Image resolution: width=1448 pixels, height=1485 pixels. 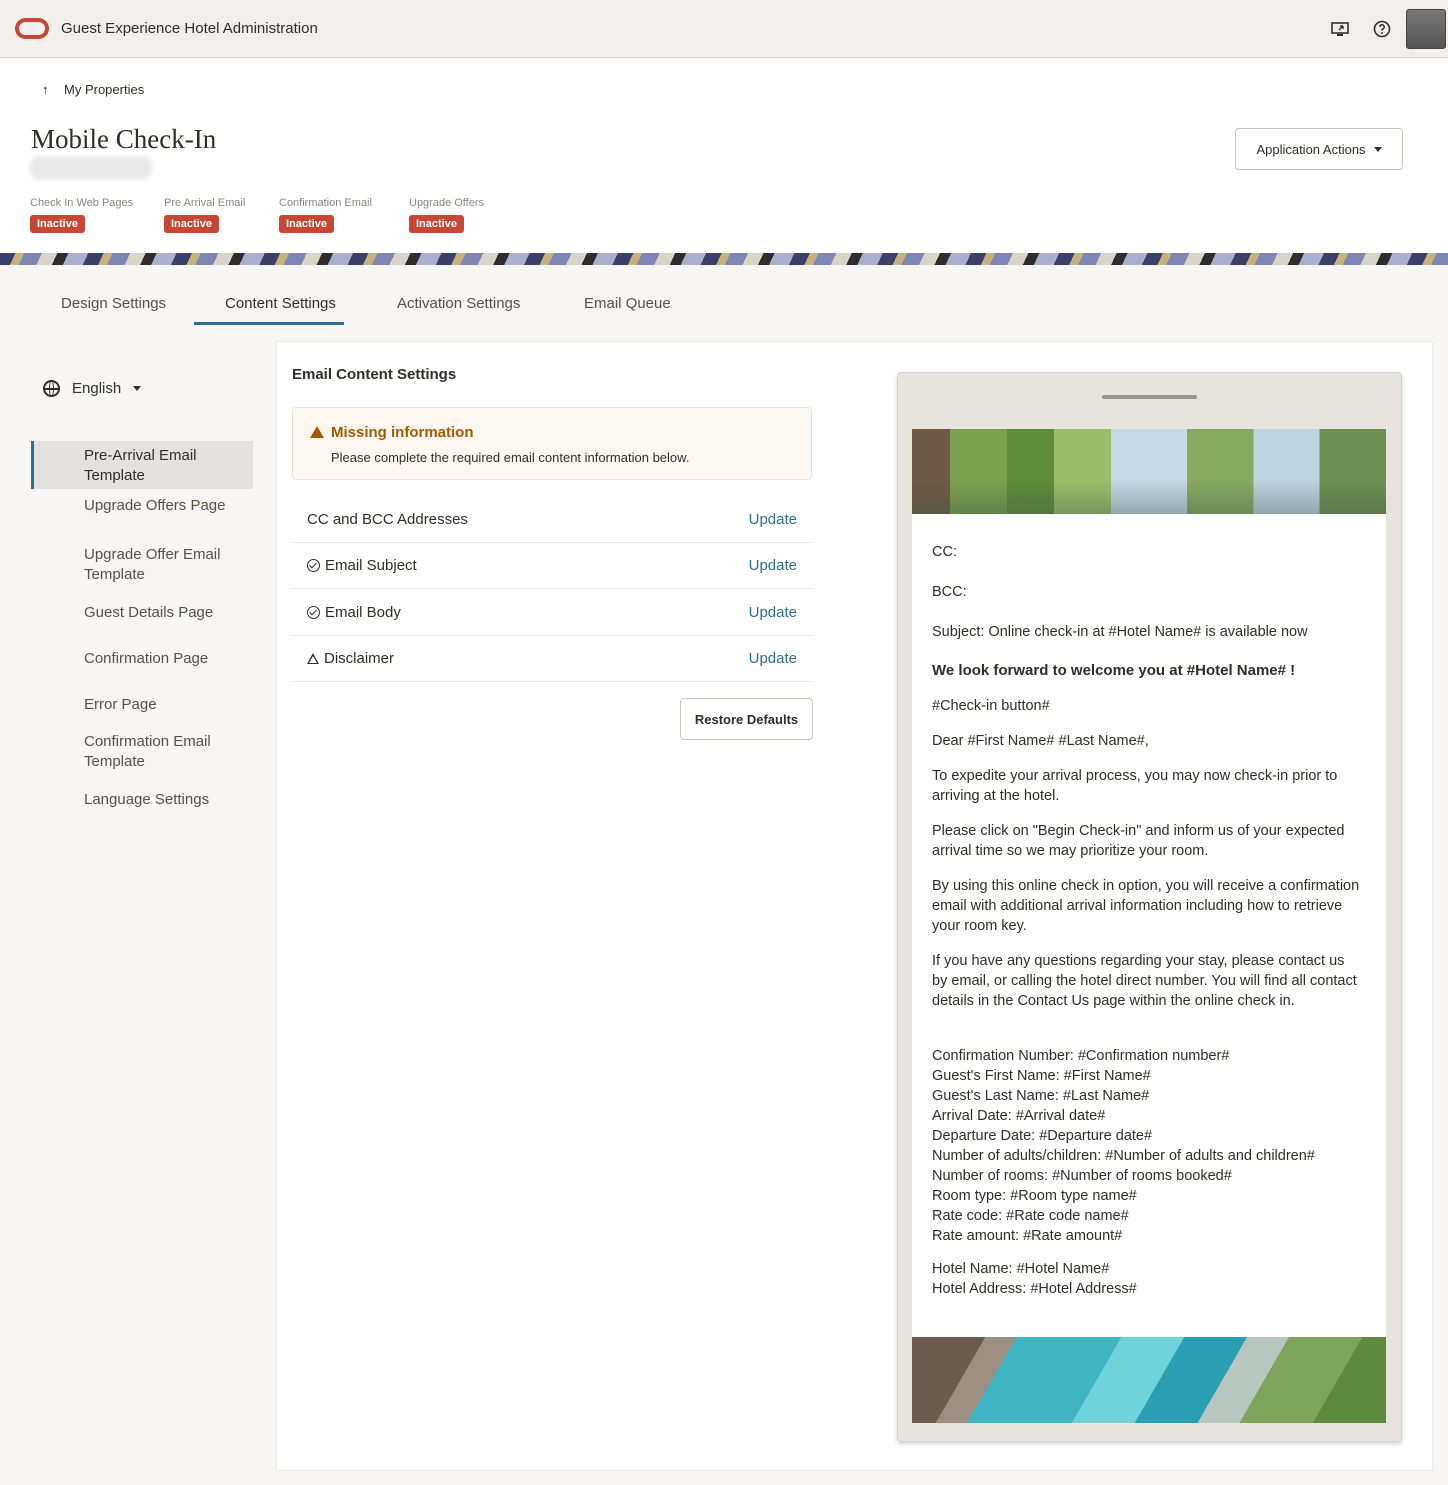 I want to click on restore-defaults-button: Restore Defaults, so click(x=746, y=719).